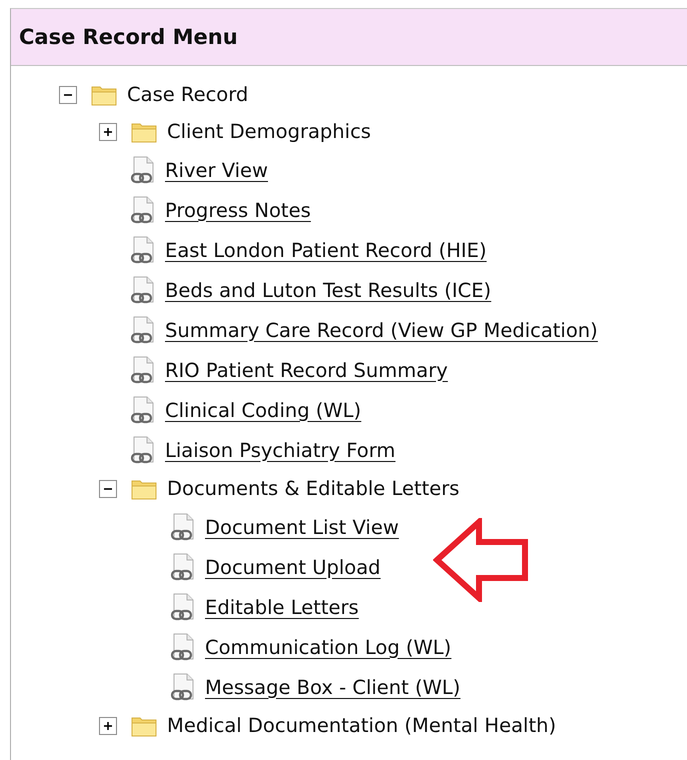 This screenshot has height=760, width=687. What do you see at coordinates (263, 410) in the screenshot?
I see `menu-link: Clinical Coding (WL)` at bounding box center [263, 410].